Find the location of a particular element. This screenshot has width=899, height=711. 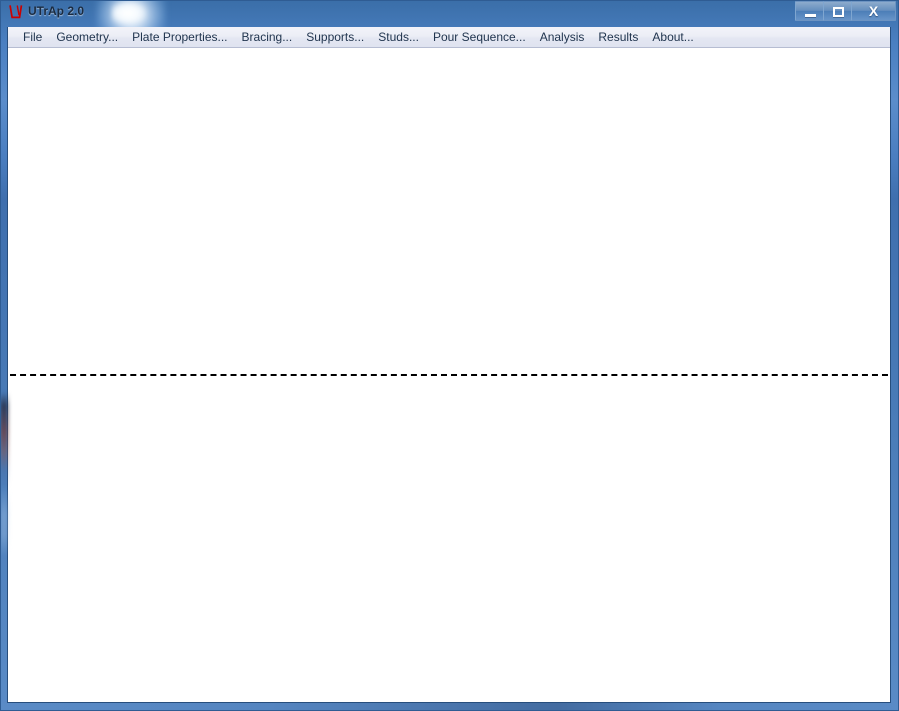

maximize-icon is located at coordinates (838, 12).